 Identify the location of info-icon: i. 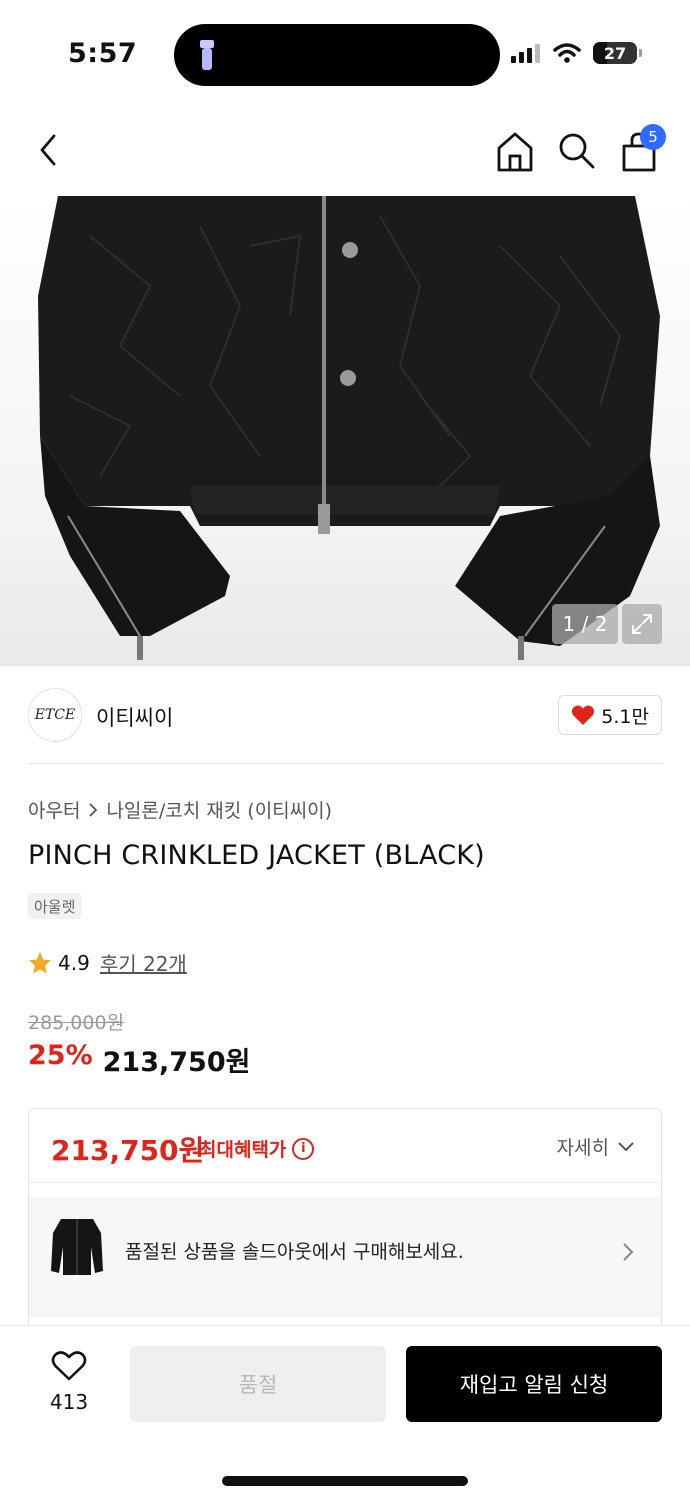
(303, 1148).